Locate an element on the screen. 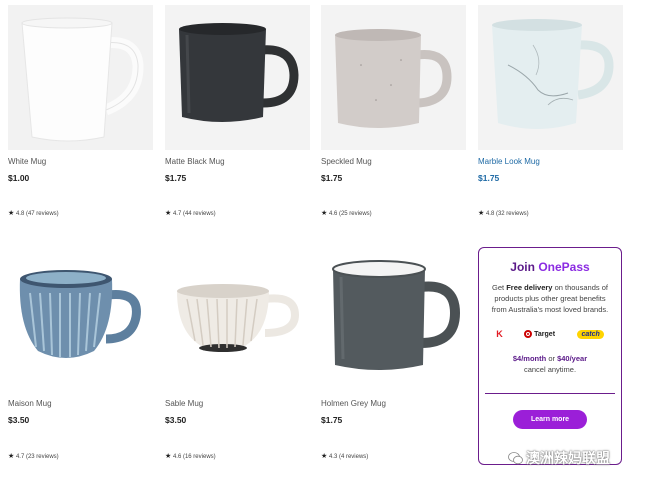  product-name: Matte Black Mug is located at coordinates (237, 162).